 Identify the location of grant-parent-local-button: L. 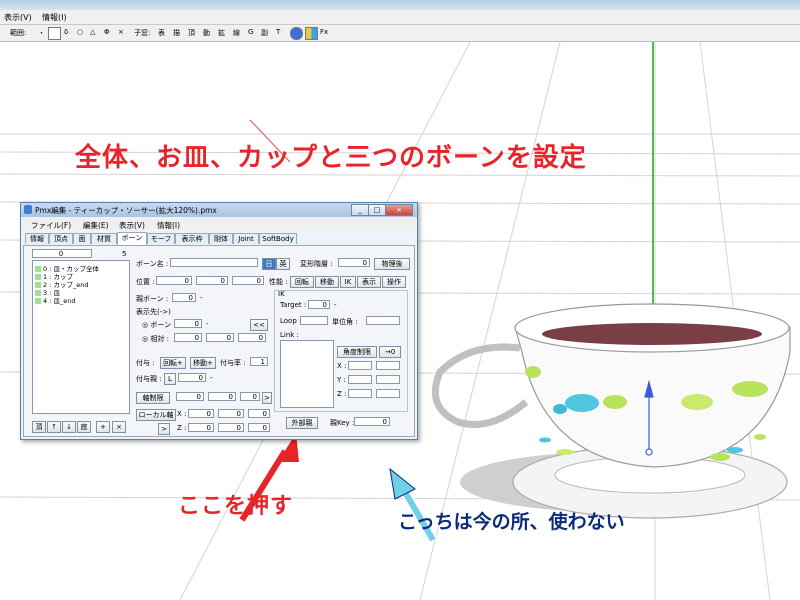
(170, 379).